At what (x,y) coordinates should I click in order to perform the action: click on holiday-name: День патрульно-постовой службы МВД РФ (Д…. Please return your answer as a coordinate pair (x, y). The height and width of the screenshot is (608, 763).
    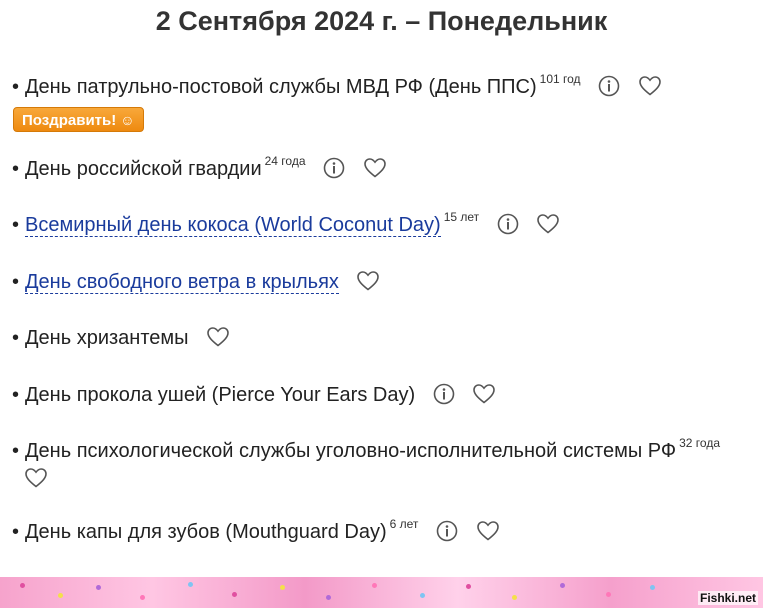
    Looking at the image, I should click on (281, 87).